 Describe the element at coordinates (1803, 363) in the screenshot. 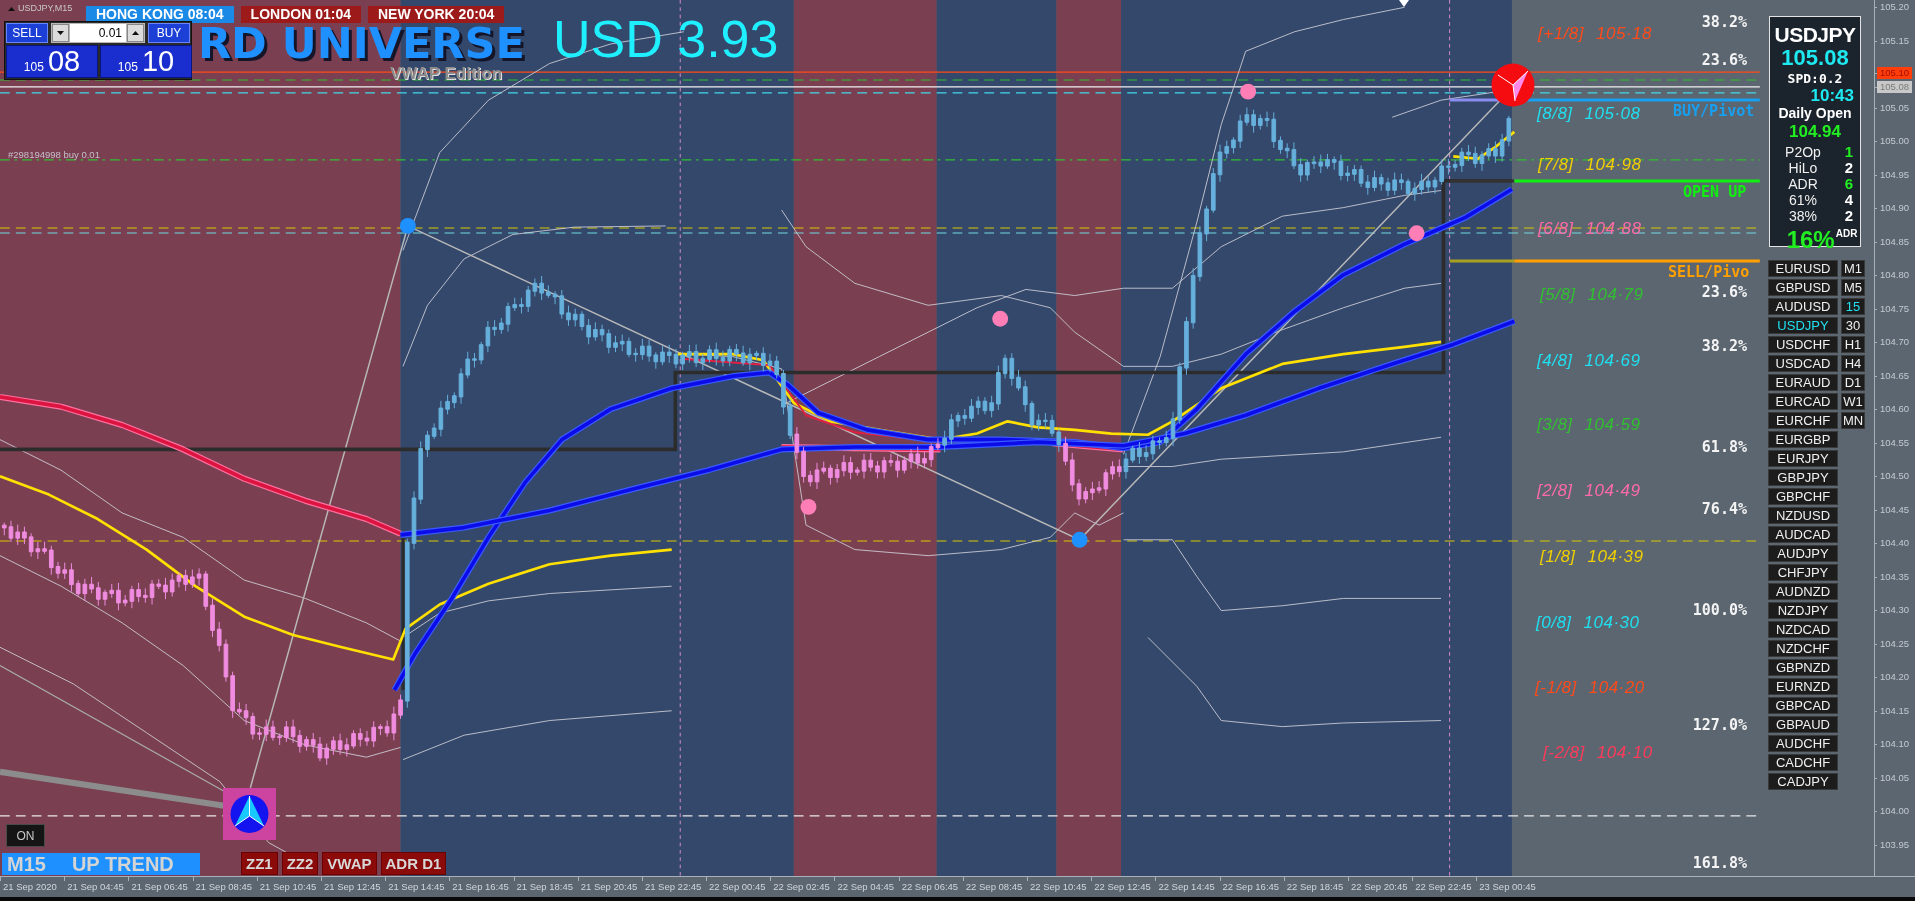

I see `symbol-button: USDCAD` at that location.